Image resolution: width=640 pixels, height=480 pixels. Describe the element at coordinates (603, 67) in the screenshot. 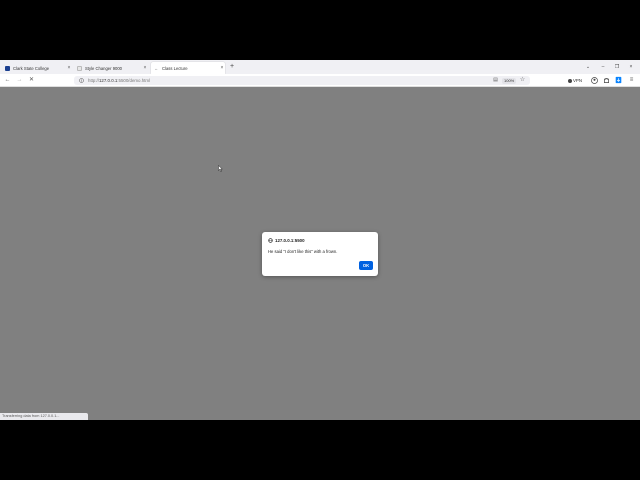

I see `minimize-button: –` at that location.